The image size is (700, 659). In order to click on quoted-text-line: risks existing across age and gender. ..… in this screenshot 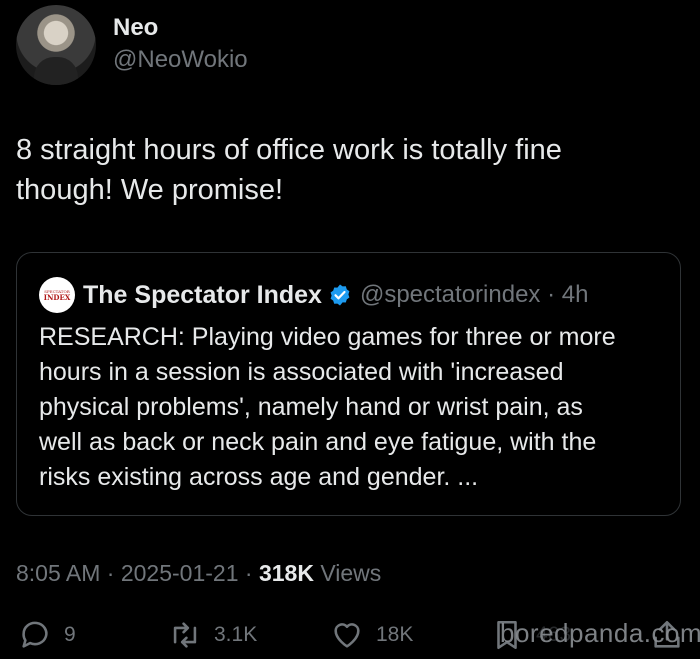, I will do `click(259, 477)`.